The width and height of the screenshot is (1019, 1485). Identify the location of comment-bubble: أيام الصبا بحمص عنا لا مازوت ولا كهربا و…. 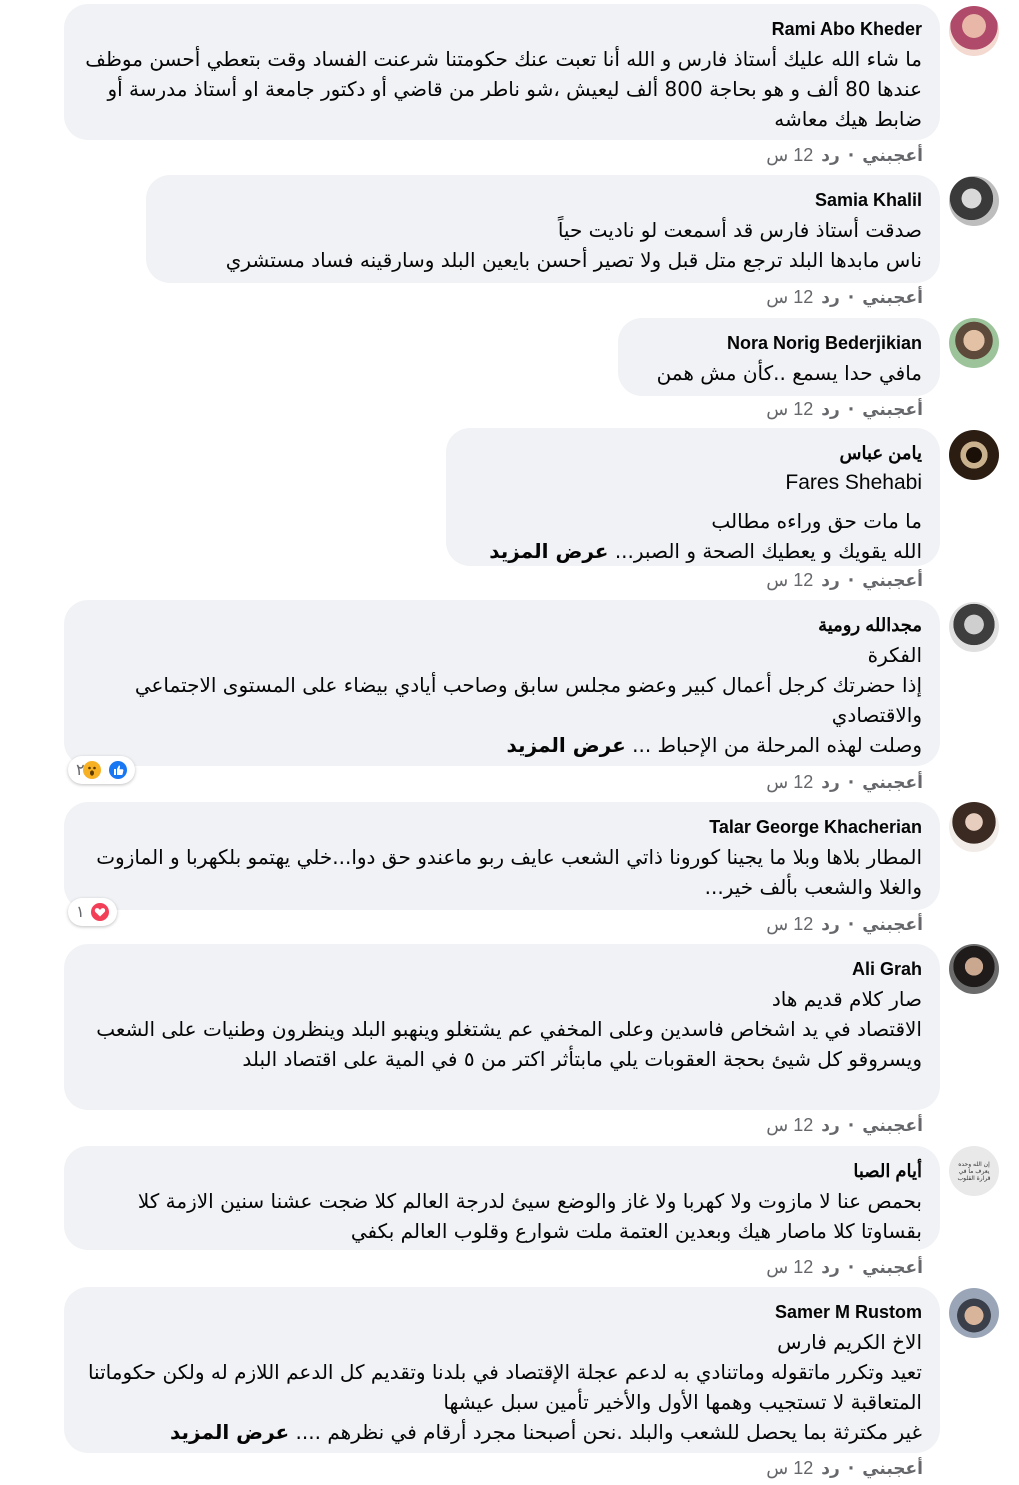
(502, 1198).